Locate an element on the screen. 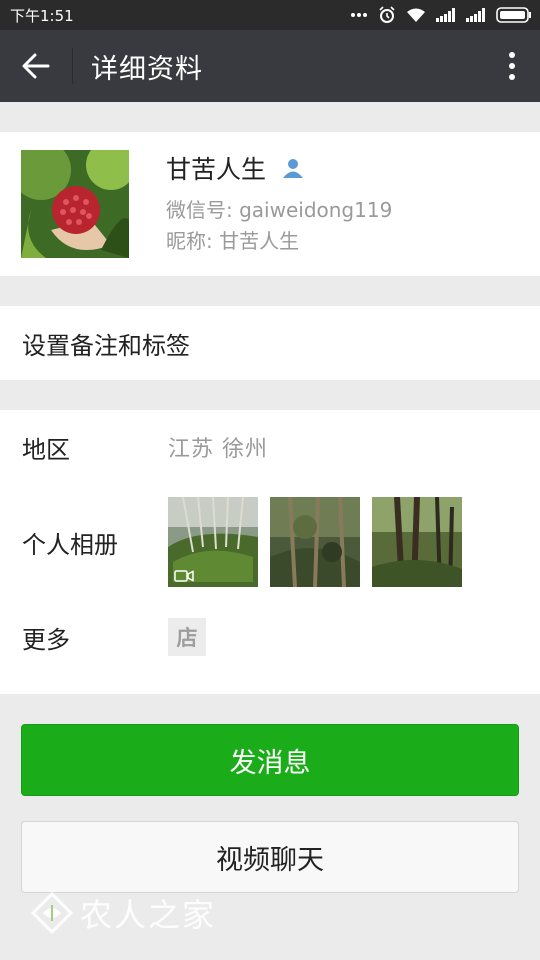 This screenshot has width=540, height=960. avatar is located at coordinates (75, 204).